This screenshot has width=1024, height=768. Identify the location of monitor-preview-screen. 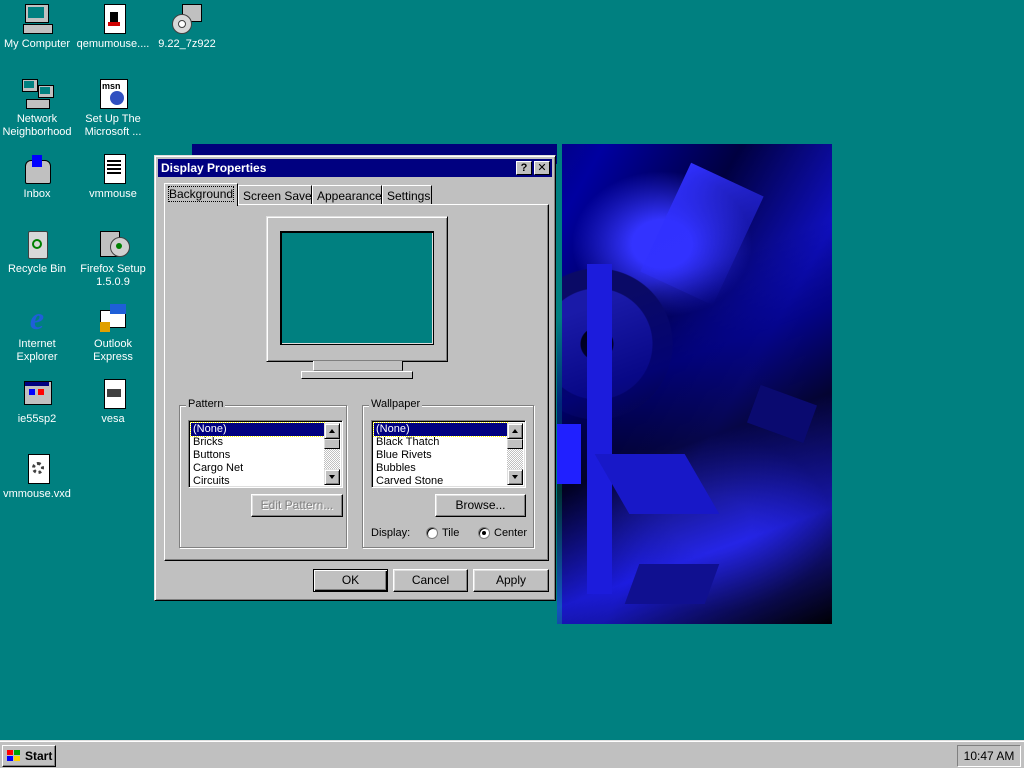
(357, 288).